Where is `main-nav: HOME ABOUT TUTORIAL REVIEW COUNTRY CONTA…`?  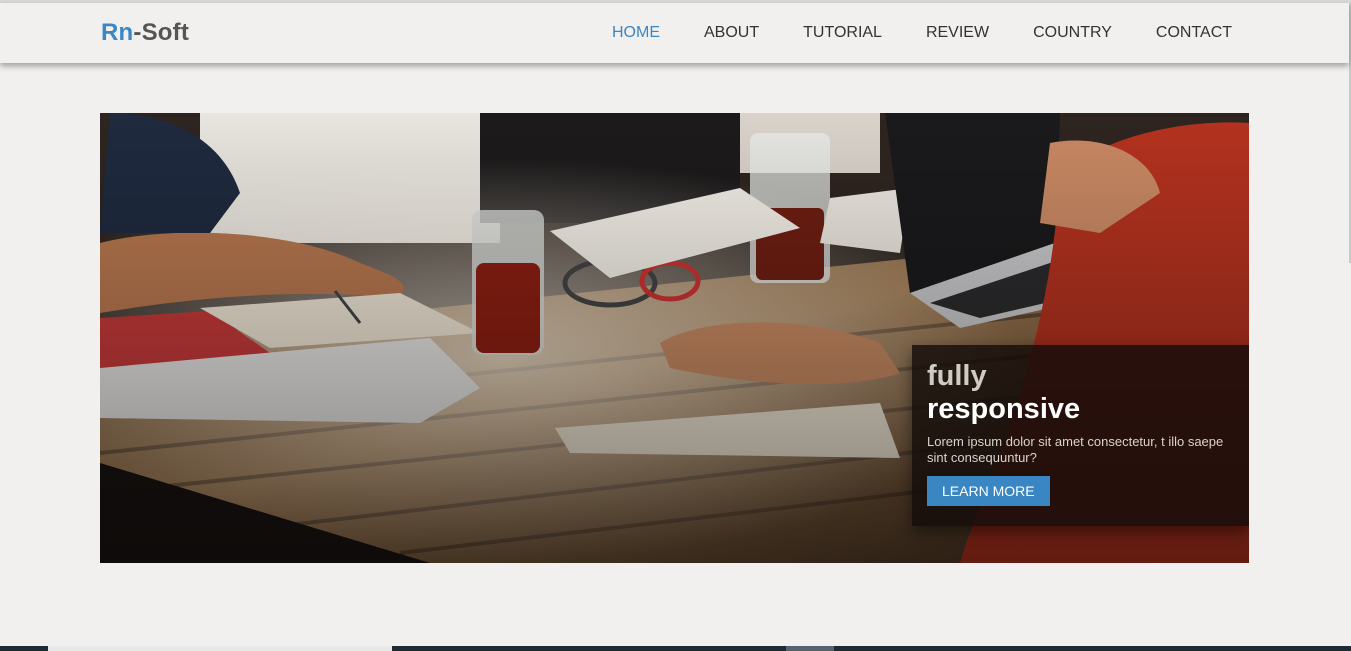 main-nav: HOME ABOUT TUTORIAL REVIEW COUNTRY CONTA… is located at coordinates (922, 33).